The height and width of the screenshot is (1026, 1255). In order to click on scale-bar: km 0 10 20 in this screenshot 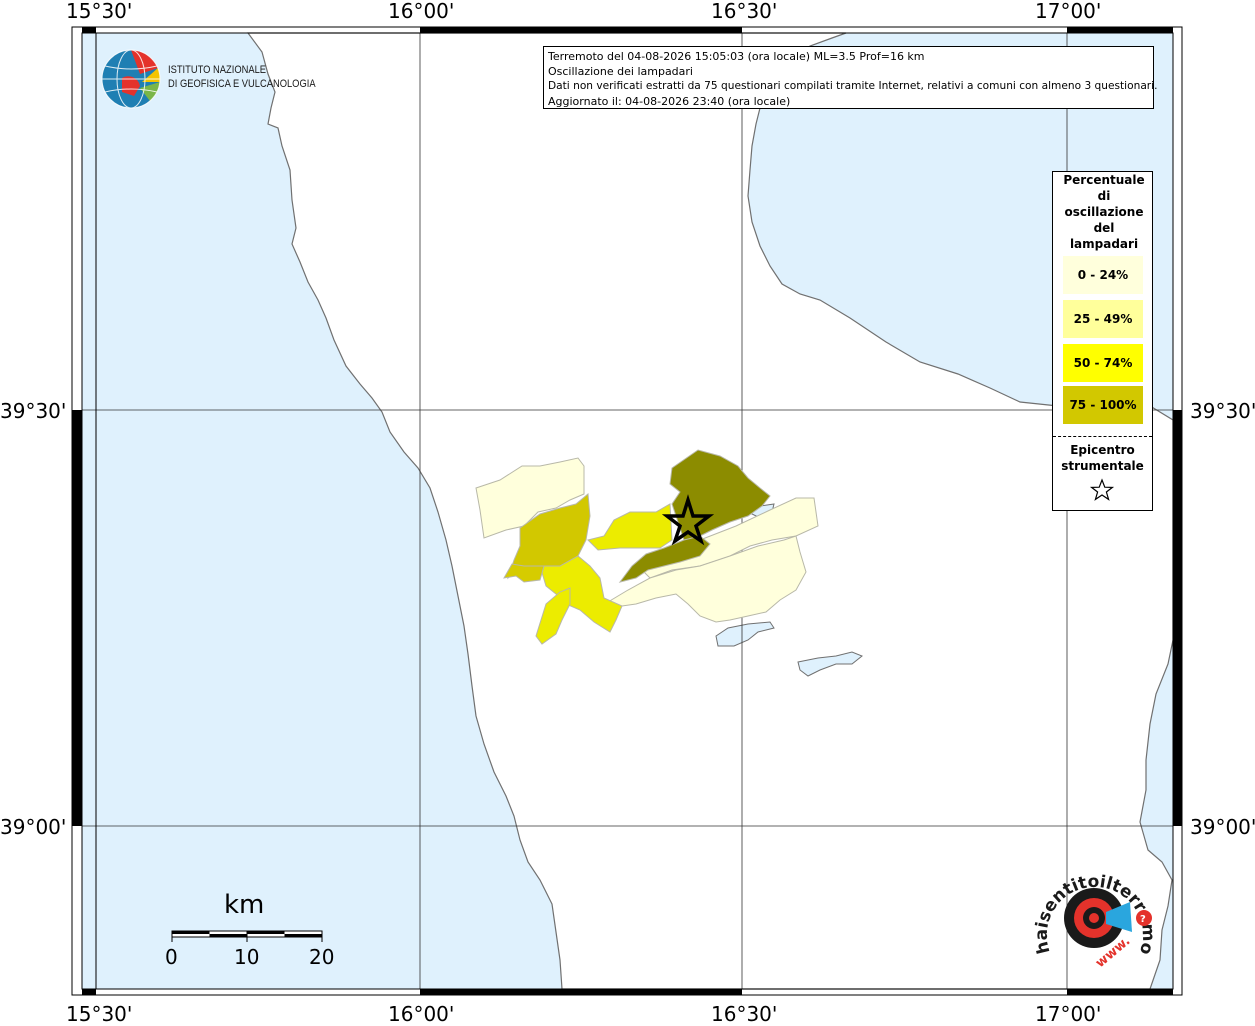, I will do `click(250, 930)`.